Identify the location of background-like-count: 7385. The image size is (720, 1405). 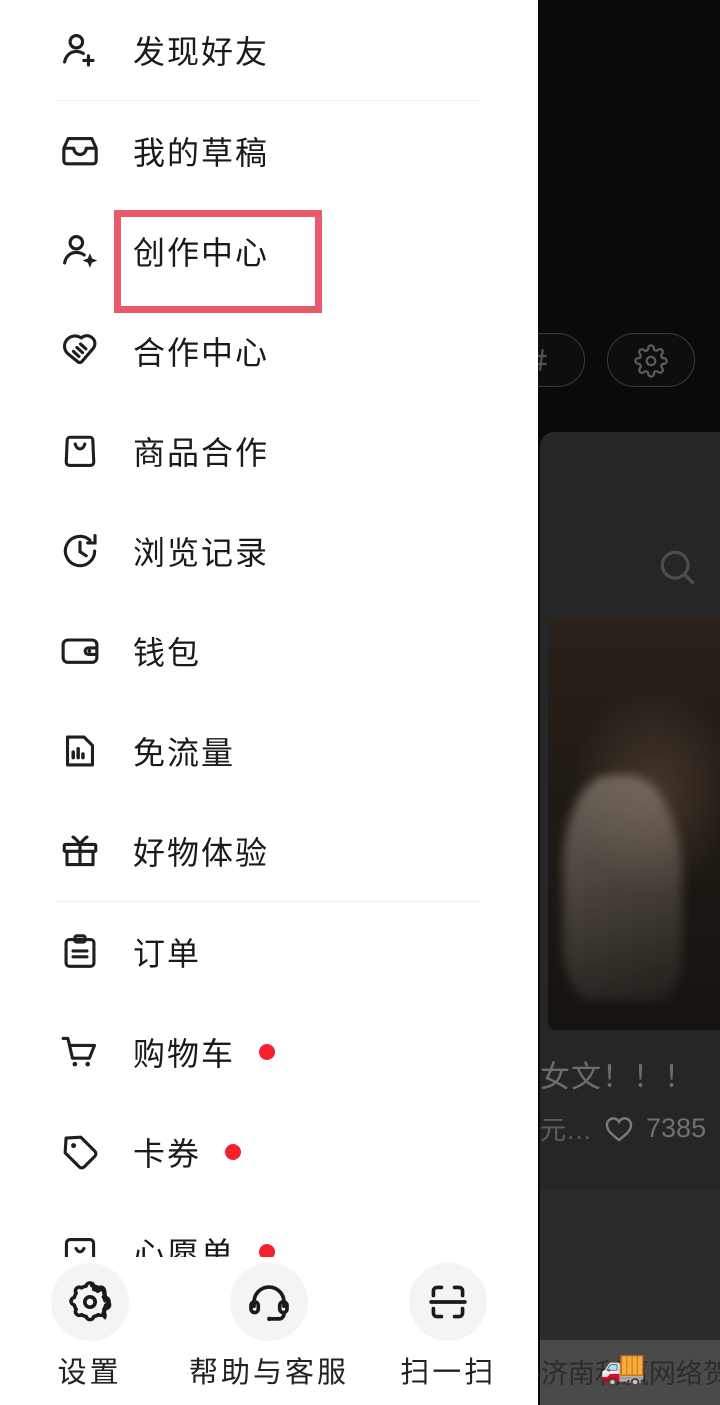
(676, 1127).